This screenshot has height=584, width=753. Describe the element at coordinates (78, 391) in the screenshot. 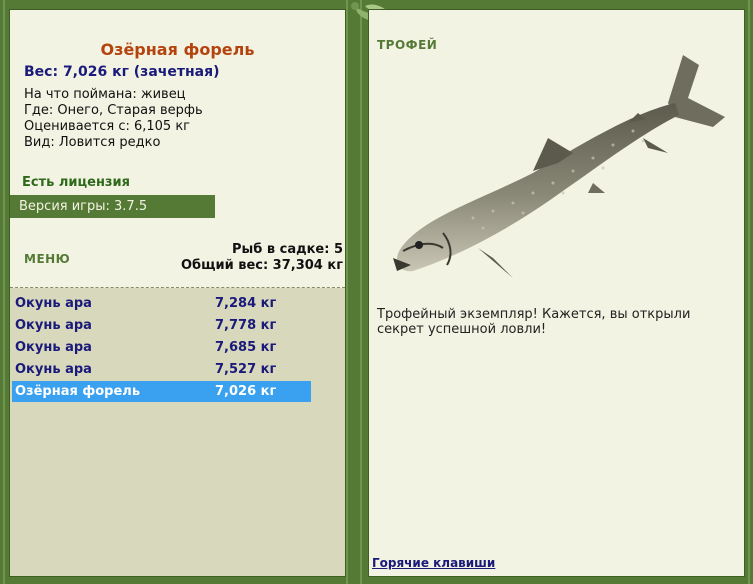

I see `catch-name: Озёрная форель` at that location.